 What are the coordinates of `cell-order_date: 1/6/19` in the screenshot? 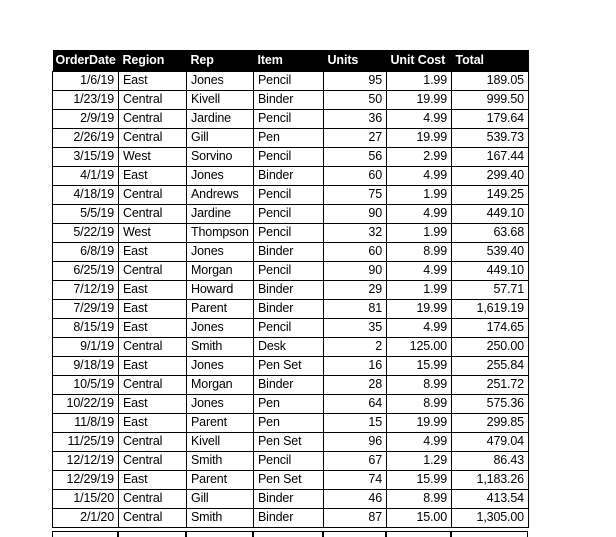 It's located at (85, 81).